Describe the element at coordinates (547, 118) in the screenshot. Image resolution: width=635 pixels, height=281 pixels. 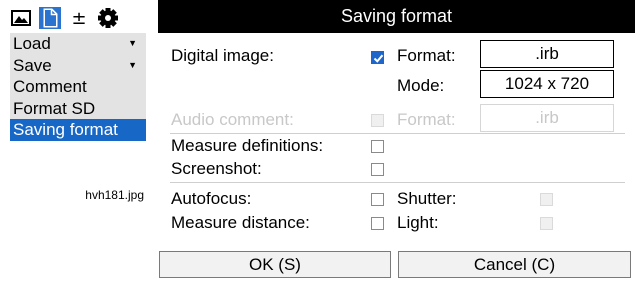
I see `audio-format-field: .irb` at that location.